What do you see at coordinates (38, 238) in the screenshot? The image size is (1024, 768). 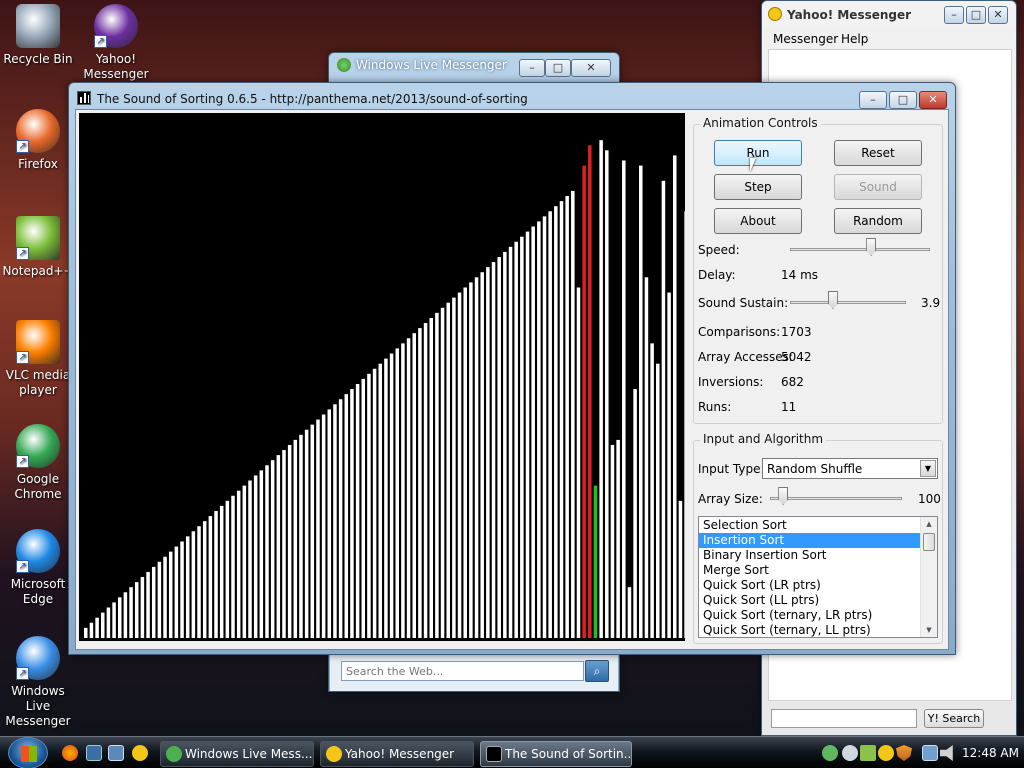 I see `notepad-plus-plus-icon: ↗` at bounding box center [38, 238].